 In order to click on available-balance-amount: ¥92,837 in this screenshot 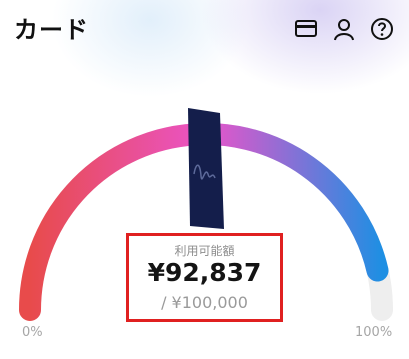, I will do `click(204, 272)`.